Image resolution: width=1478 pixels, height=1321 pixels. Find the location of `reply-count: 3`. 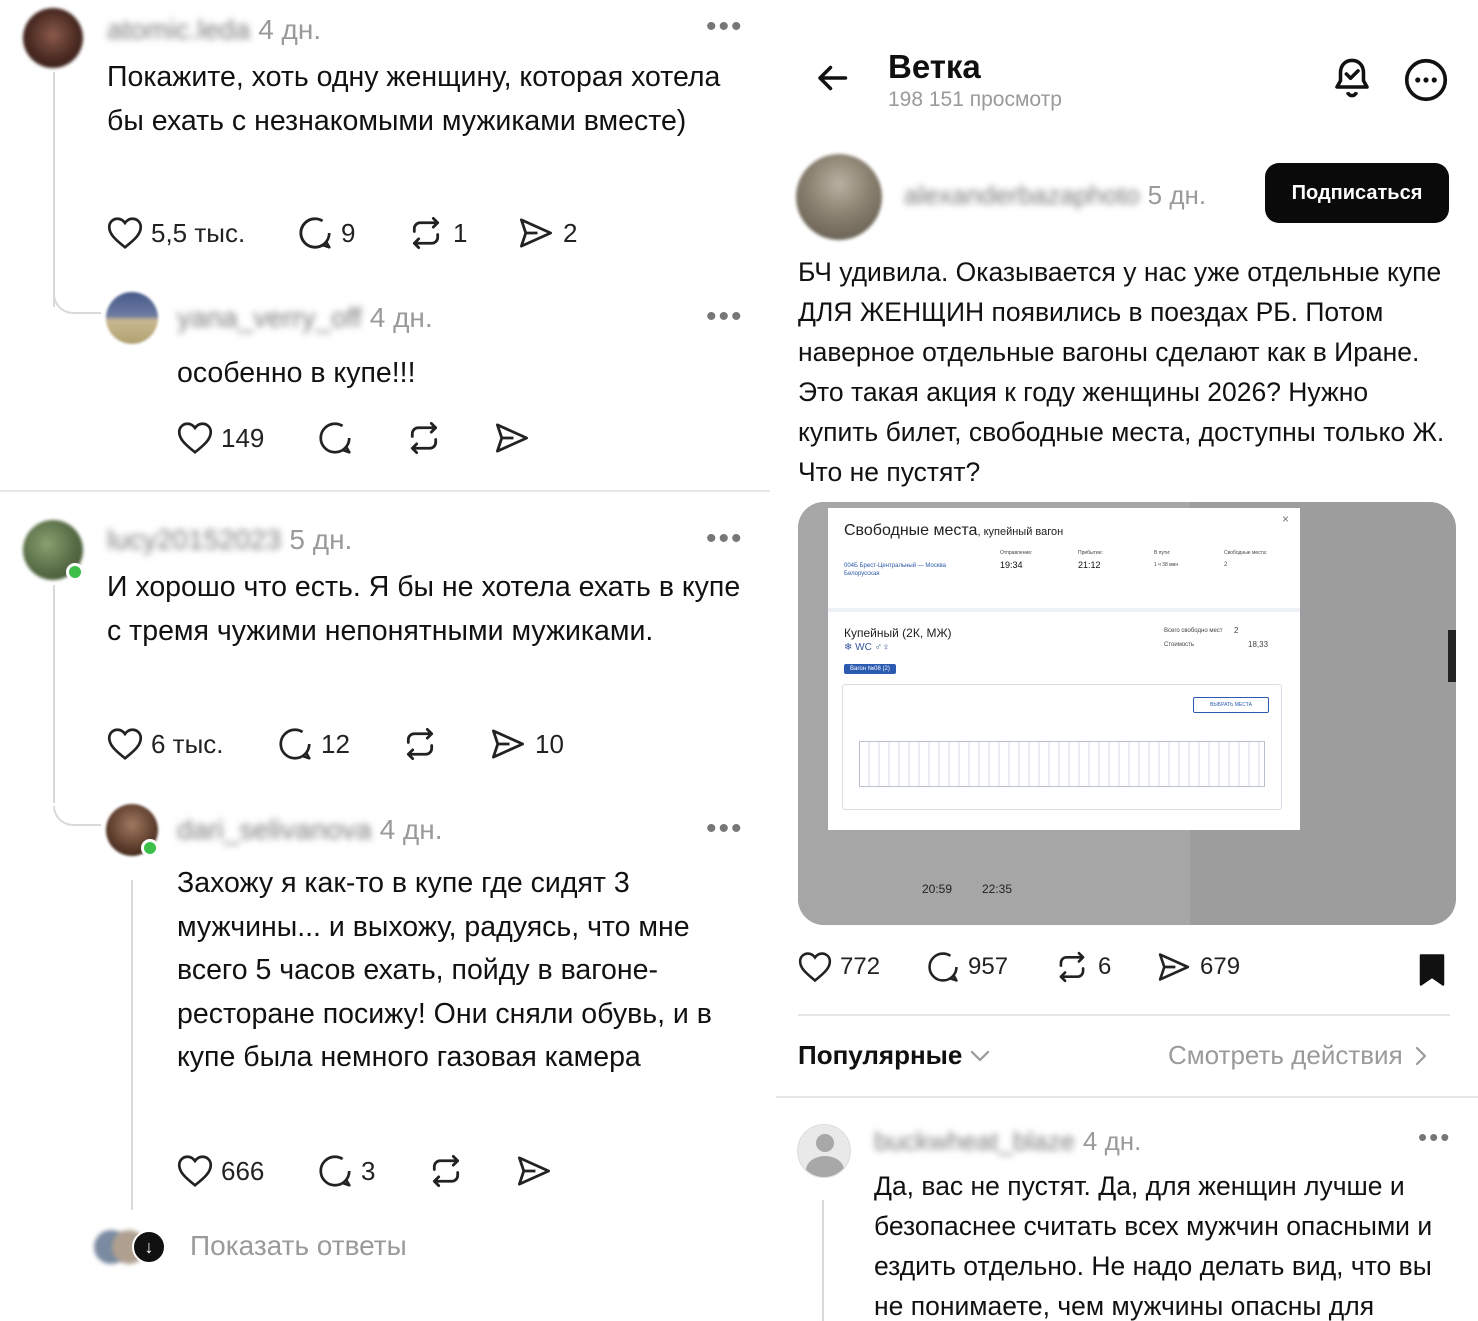

reply-count: 3 is located at coordinates (368, 1170).